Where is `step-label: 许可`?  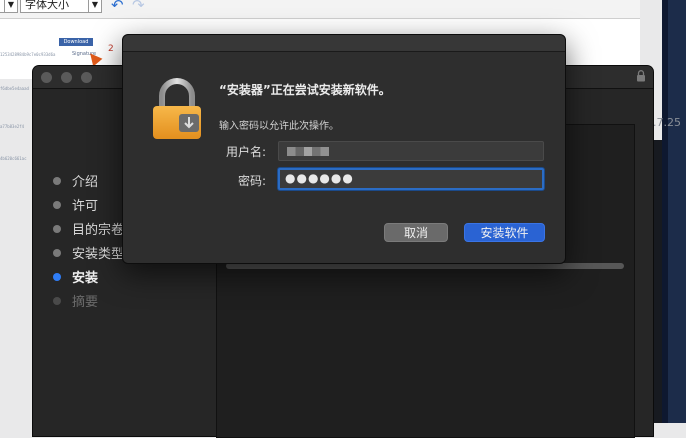 step-label: 许可 is located at coordinates (85, 206).